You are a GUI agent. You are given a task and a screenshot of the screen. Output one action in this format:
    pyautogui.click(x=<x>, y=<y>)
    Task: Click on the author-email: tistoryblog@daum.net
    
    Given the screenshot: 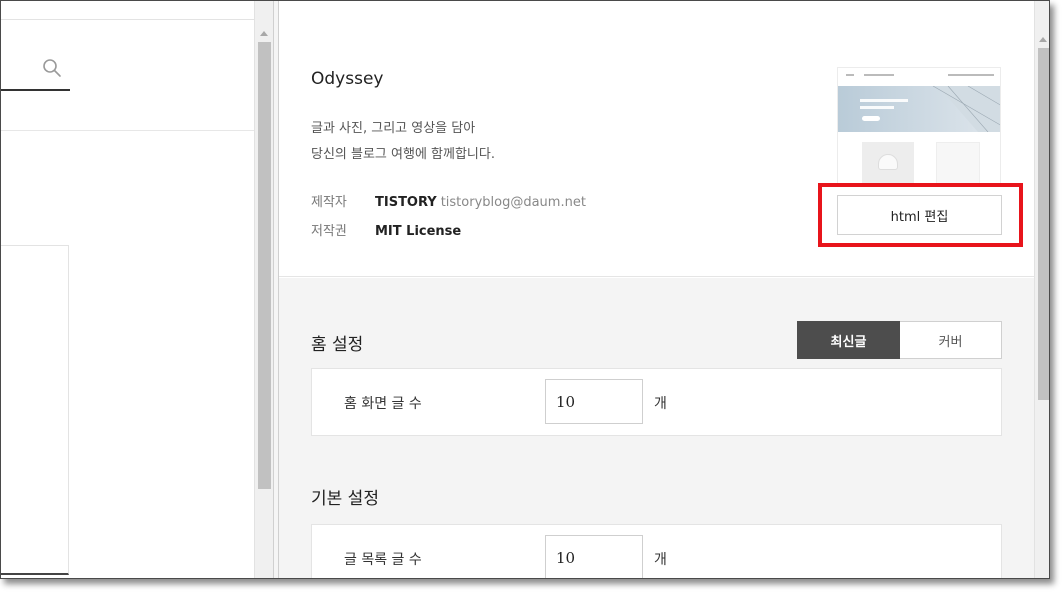 What is the action you would take?
    pyautogui.click(x=513, y=202)
    